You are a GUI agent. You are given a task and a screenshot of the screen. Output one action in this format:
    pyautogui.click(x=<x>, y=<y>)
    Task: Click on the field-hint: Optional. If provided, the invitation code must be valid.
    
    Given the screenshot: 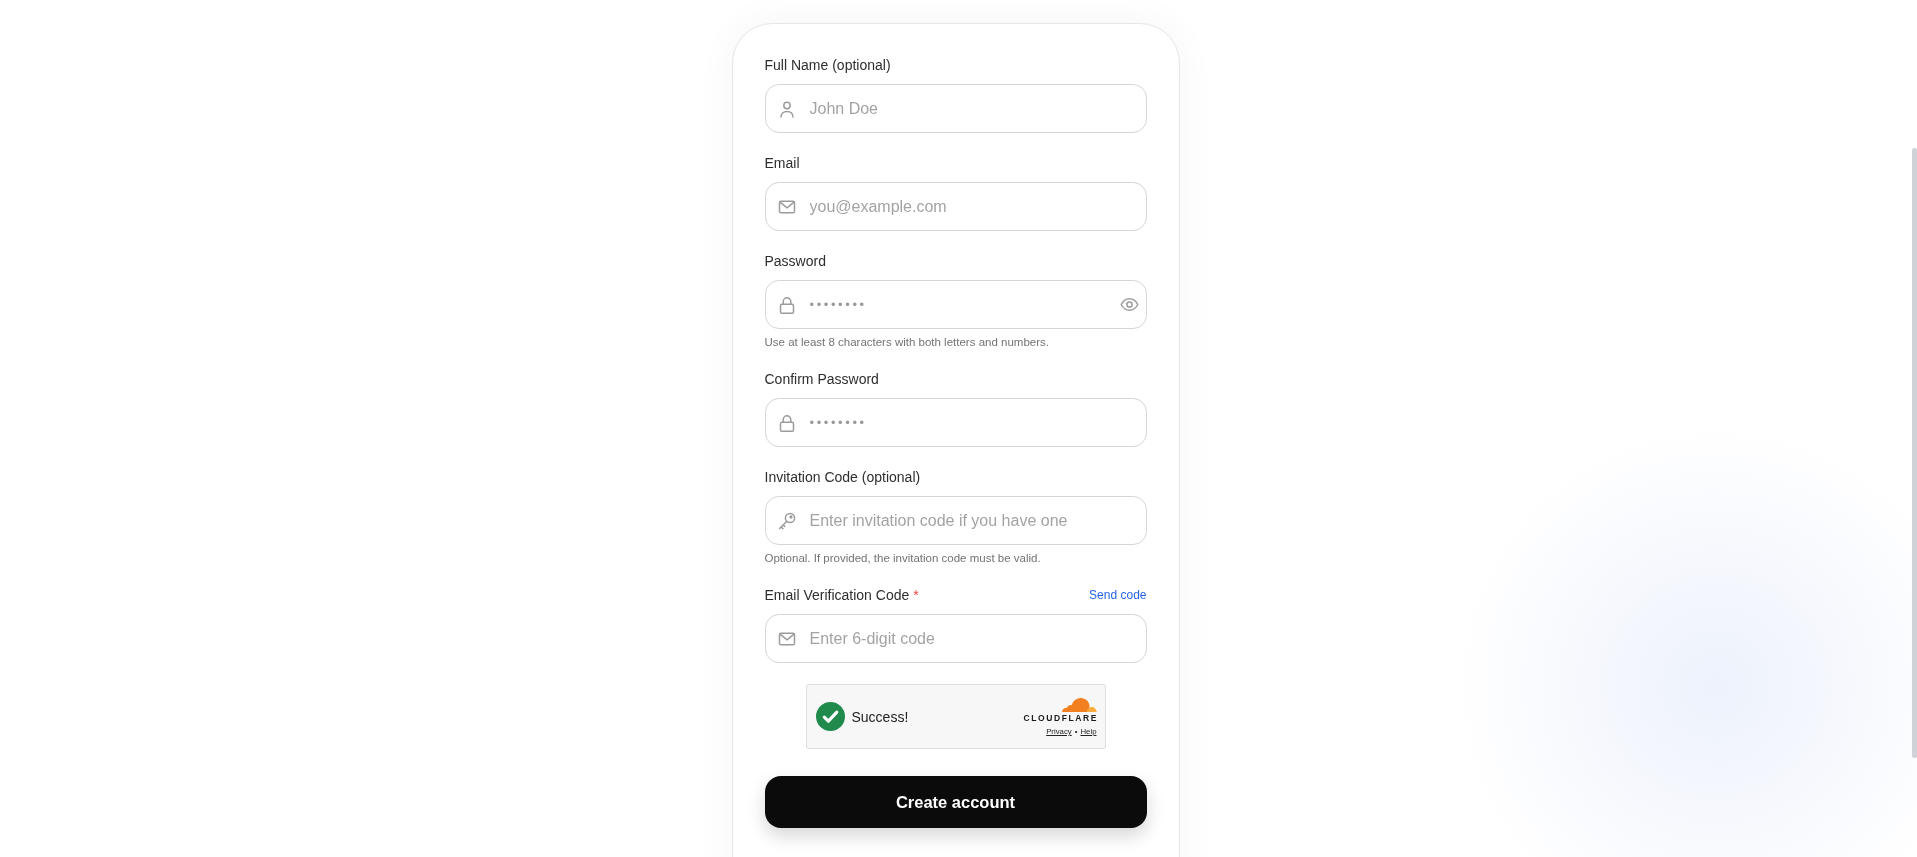 What is the action you would take?
    pyautogui.click(x=903, y=558)
    